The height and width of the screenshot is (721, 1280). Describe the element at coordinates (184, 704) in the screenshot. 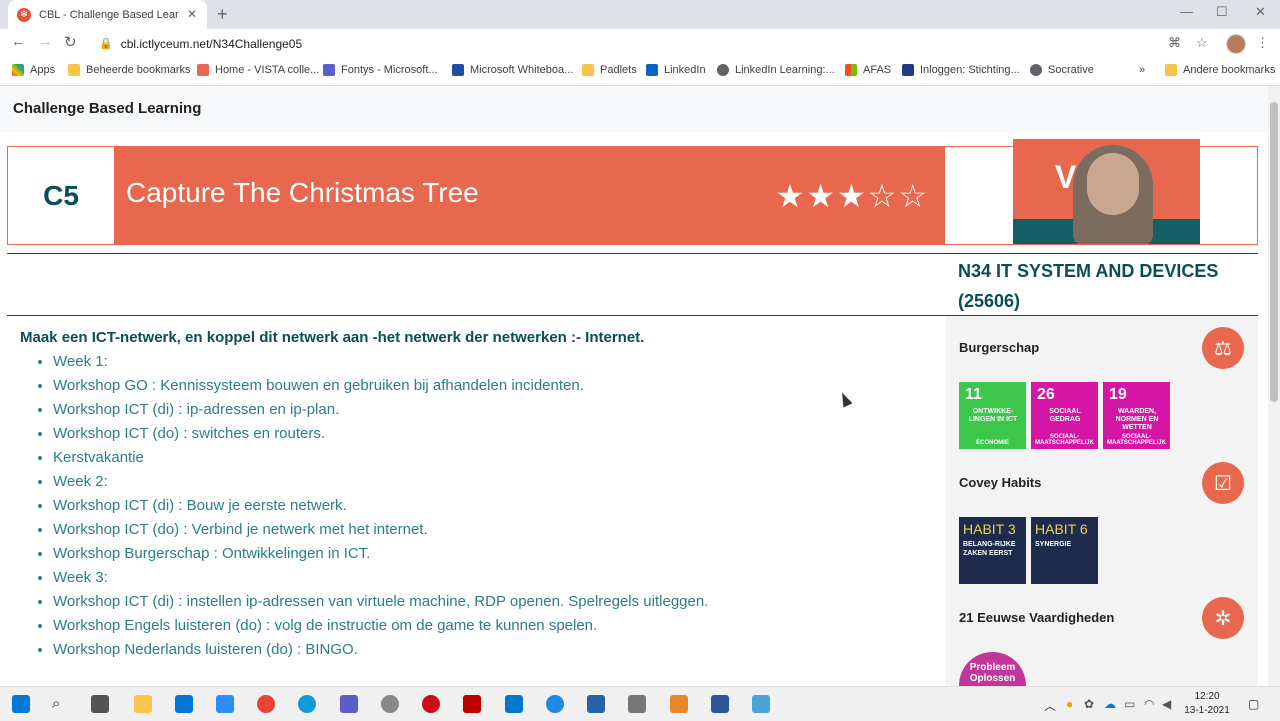

I see `outlook-icon` at that location.